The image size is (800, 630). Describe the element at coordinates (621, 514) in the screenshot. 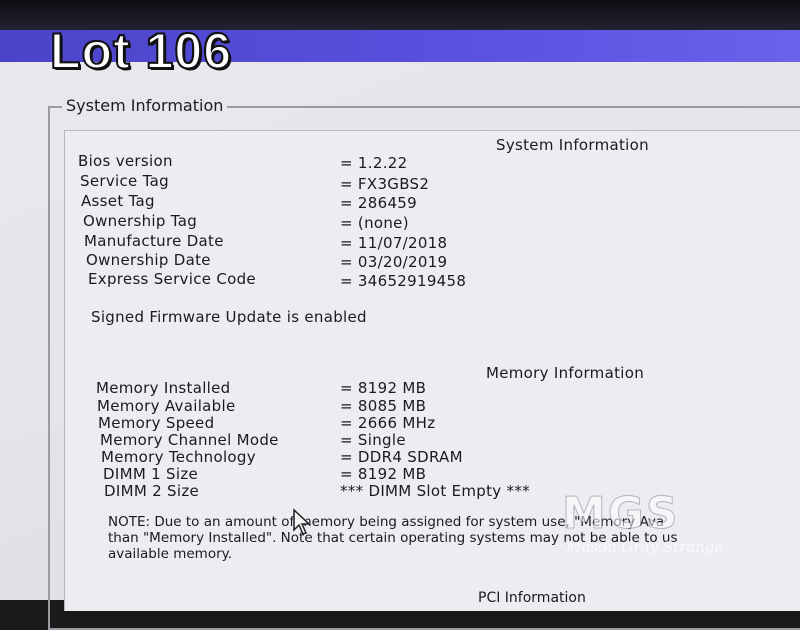

I see `watermark-logo: MGS` at that location.